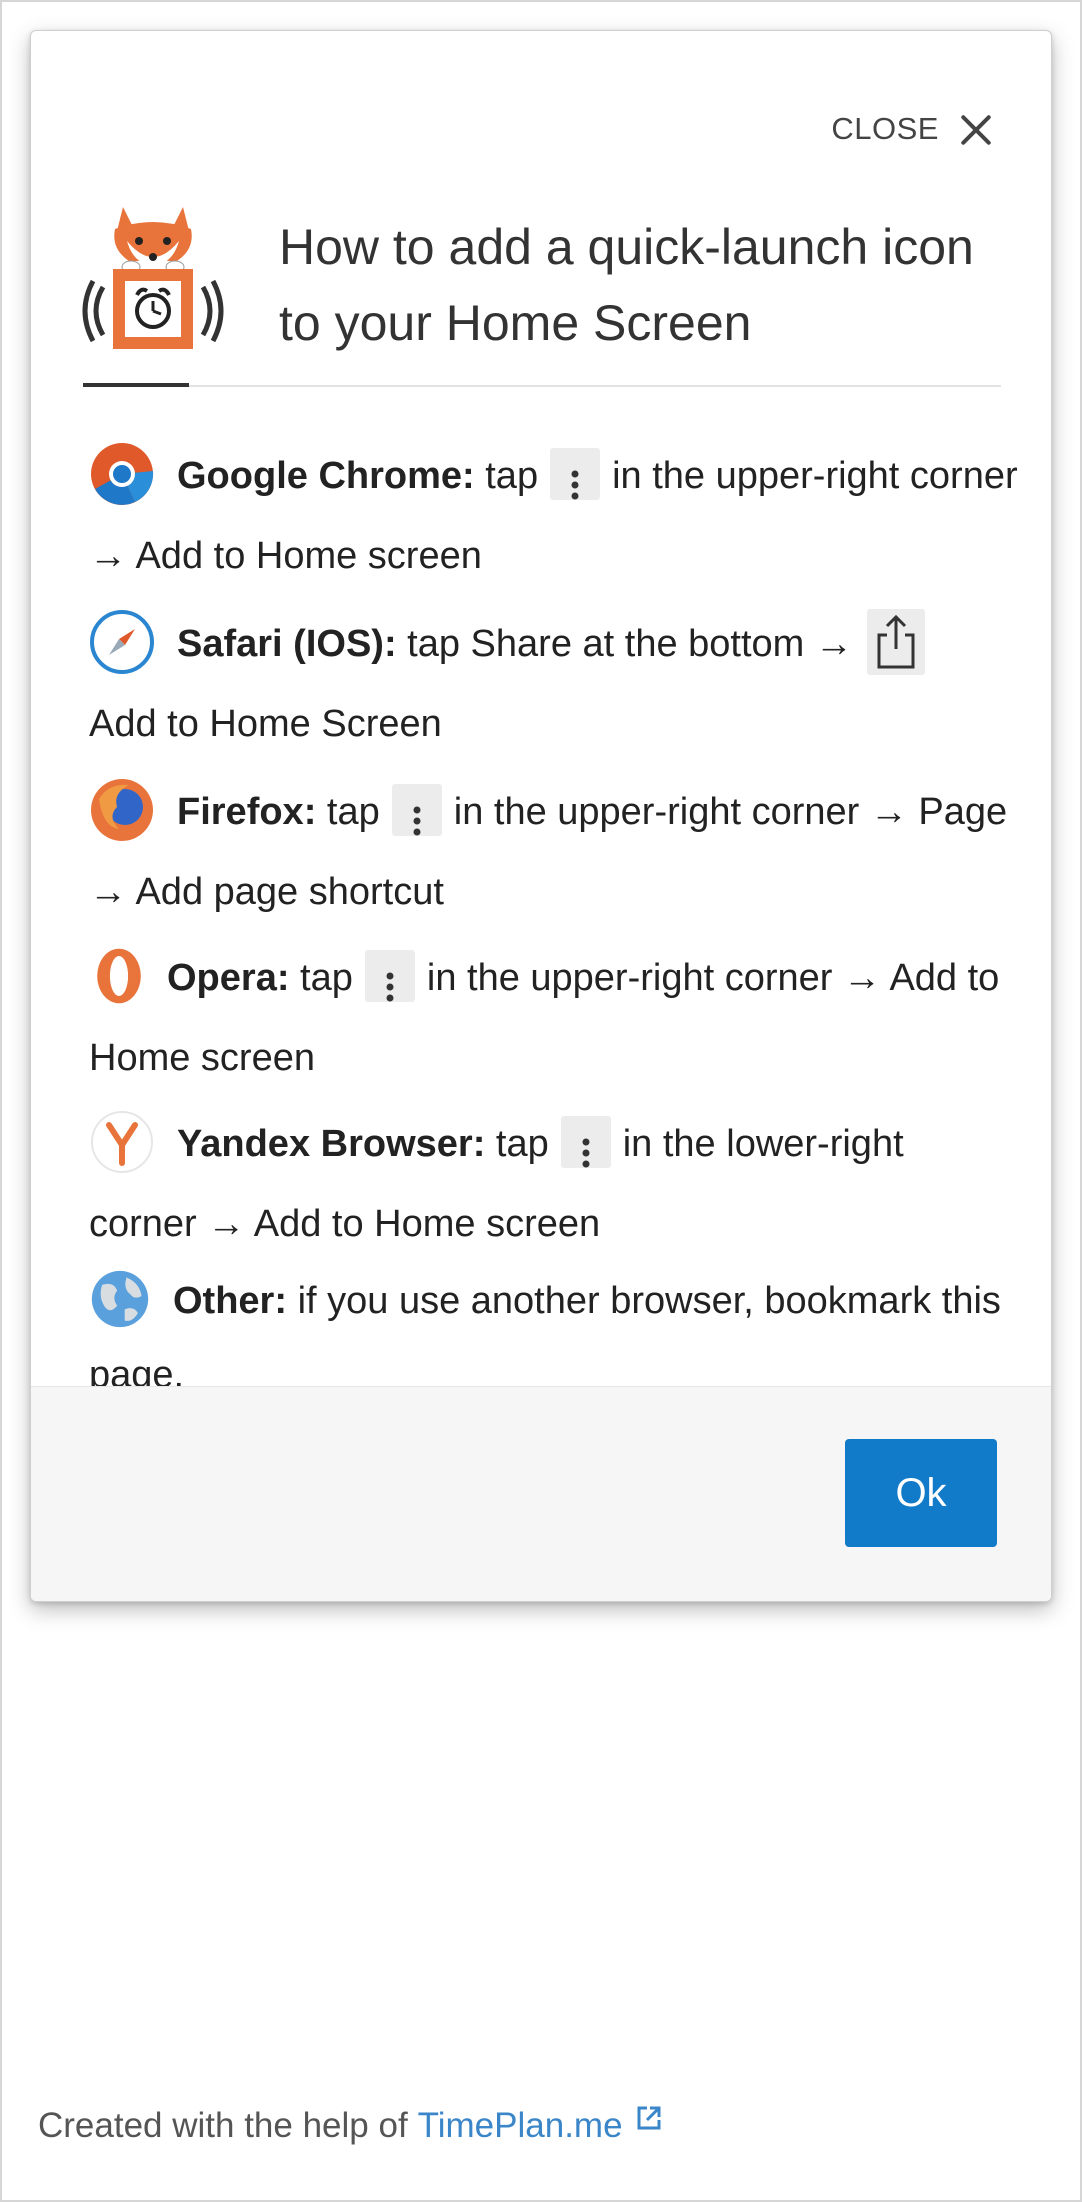 The height and width of the screenshot is (2202, 1082). I want to click on fox-alarm-logo-icon, so click(153, 278).